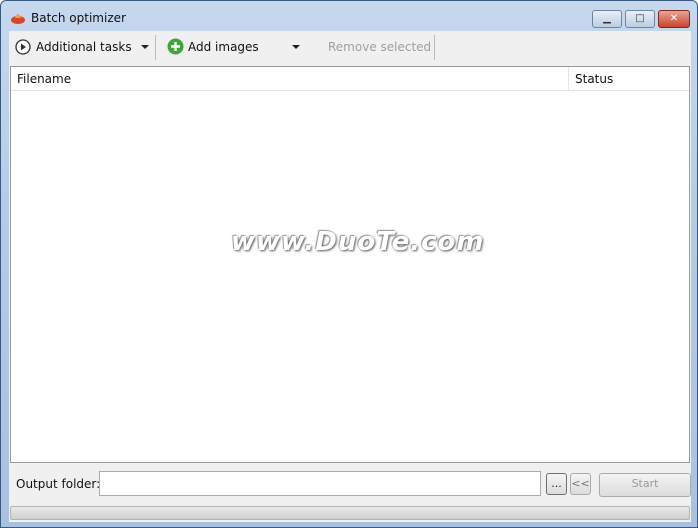  I want to click on add-icon, so click(175, 46).